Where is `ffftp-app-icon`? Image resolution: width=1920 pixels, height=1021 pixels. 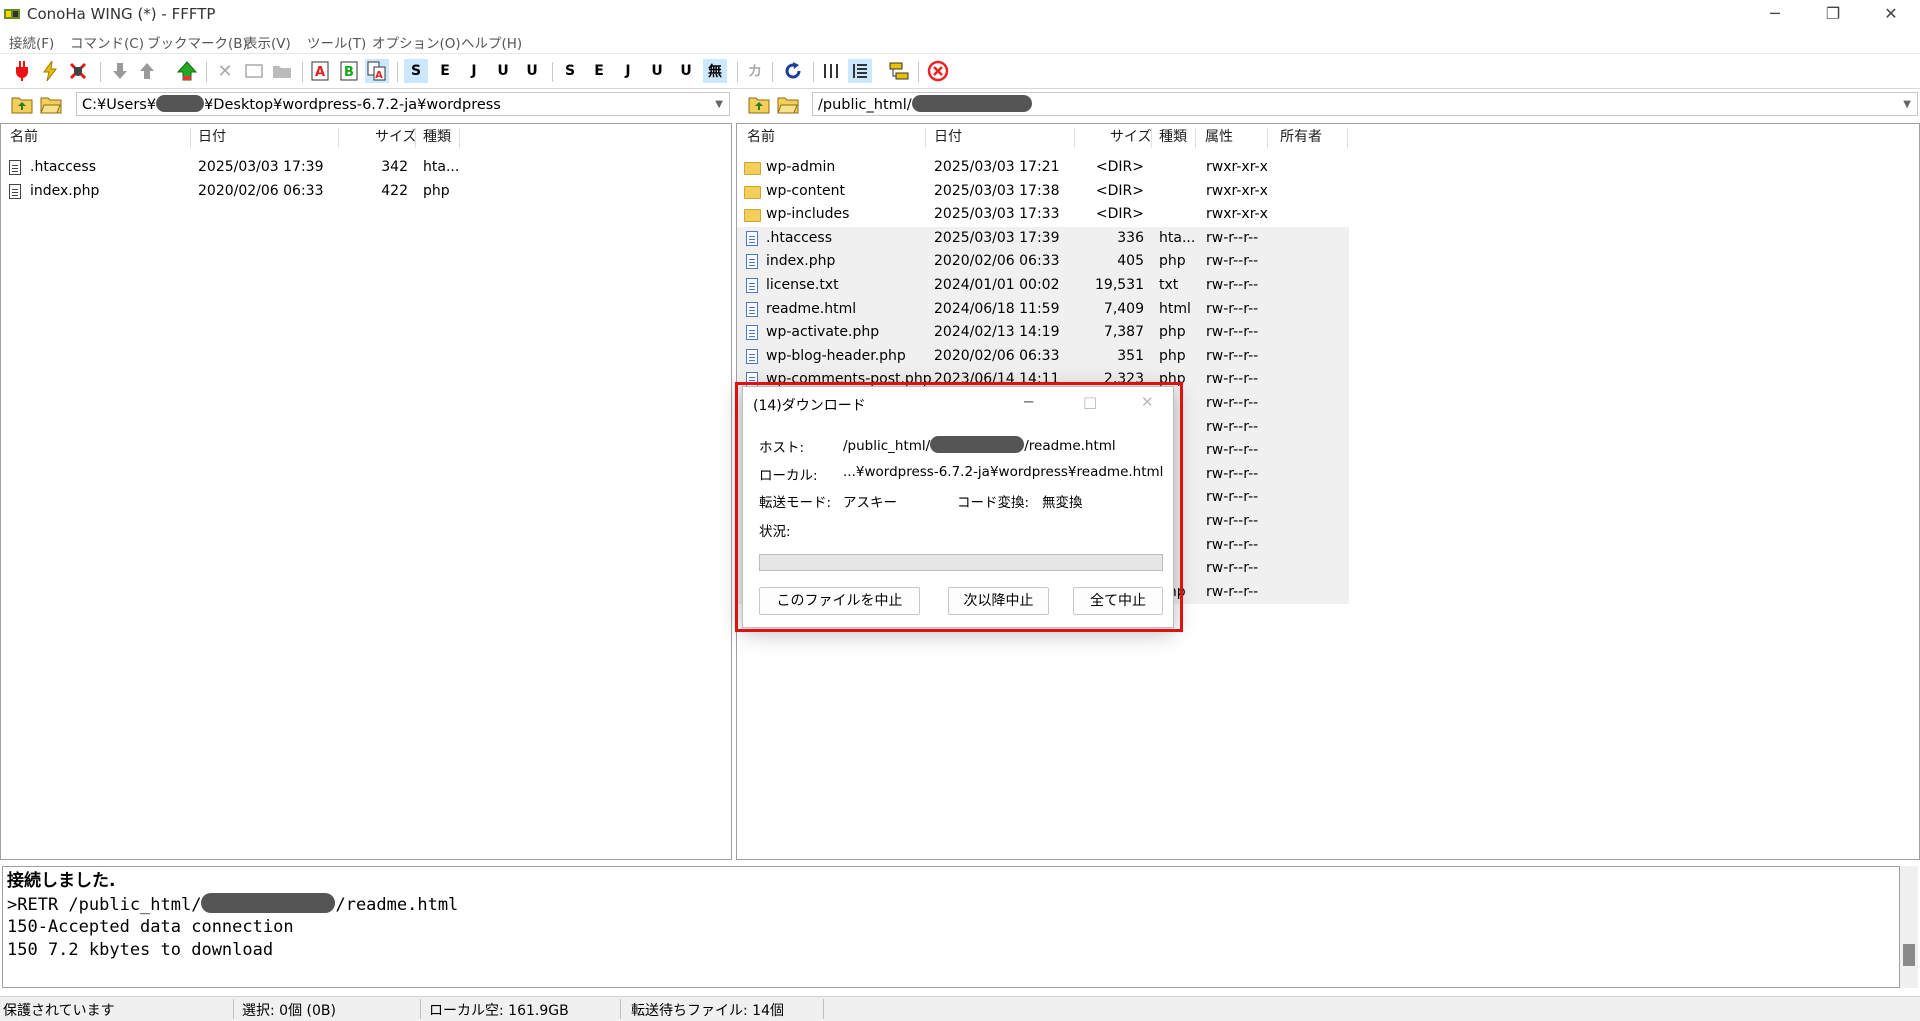 ffftp-app-icon is located at coordinates (12, 14).